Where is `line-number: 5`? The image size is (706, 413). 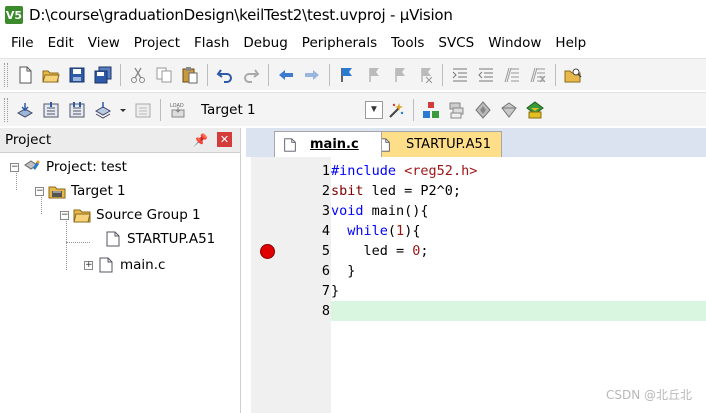
line-number: 5 is located at coordinates (325, 251).